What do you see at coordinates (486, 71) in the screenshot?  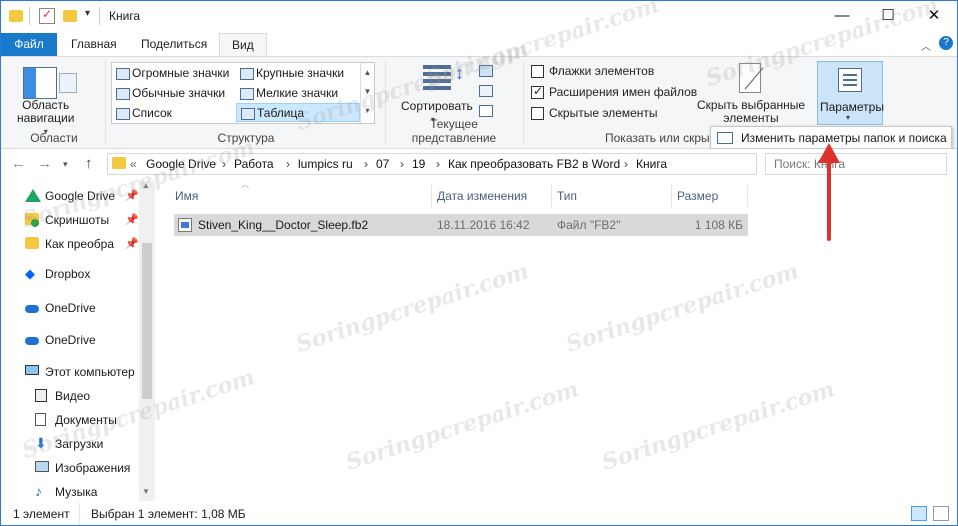 I see `group-by-icon` at bounding box center [486, 71].